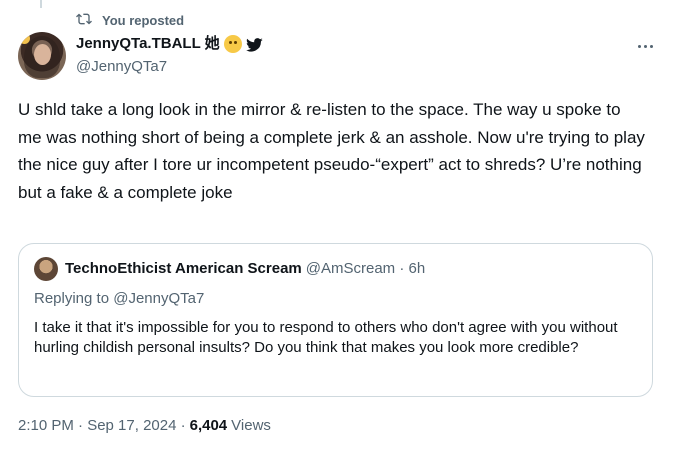 This screenshot has height=454, width=673. Describe the element at coordinates (169, 55) in the screenshot. I see `author-block: JennyQTa.TBALL 她 @JennyQTa7` at that location.